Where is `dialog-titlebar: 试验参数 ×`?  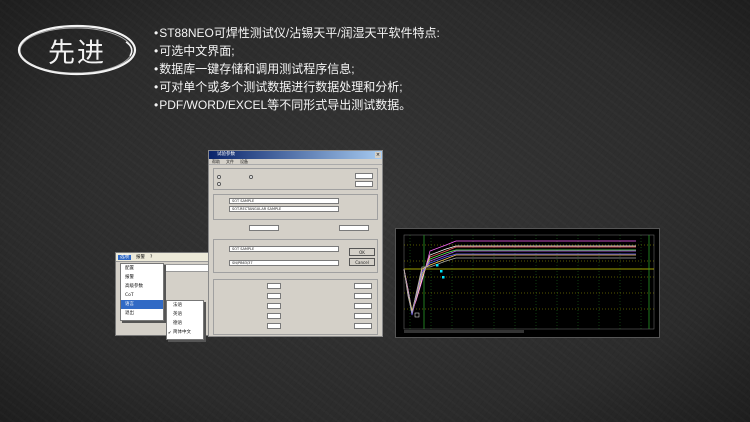 dialog-titlebar: 试验参数 × is located at coordinates (295, 155).